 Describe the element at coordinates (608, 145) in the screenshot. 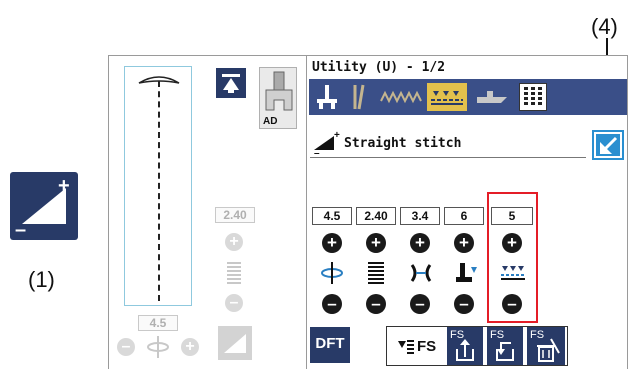

I see `expand-view-button` at that location.